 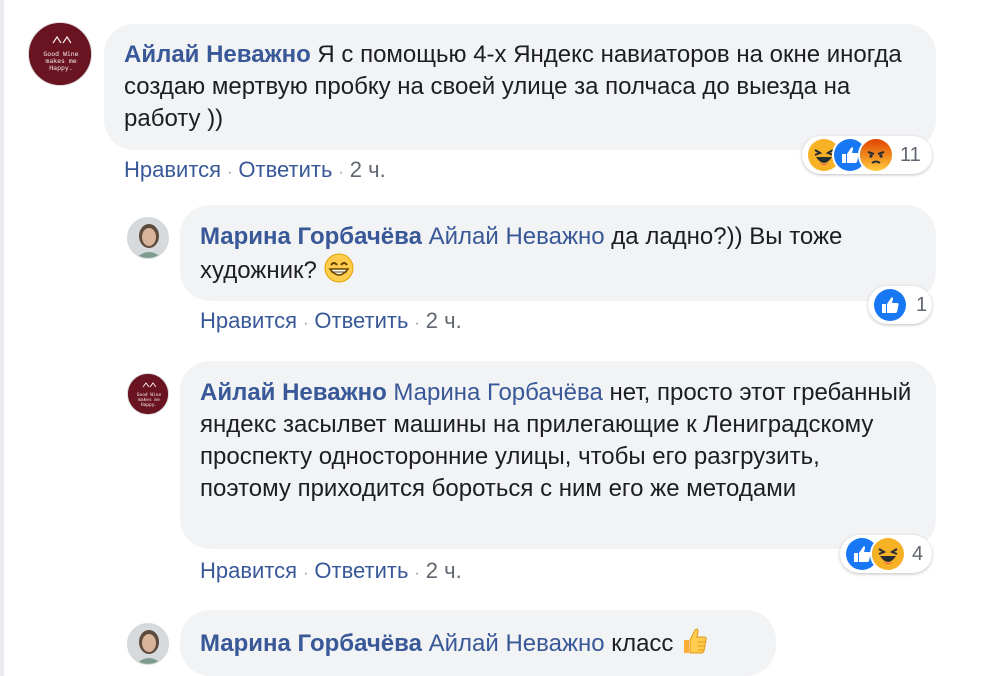 I want to click on angry-icon, so click(x=876, y=155).